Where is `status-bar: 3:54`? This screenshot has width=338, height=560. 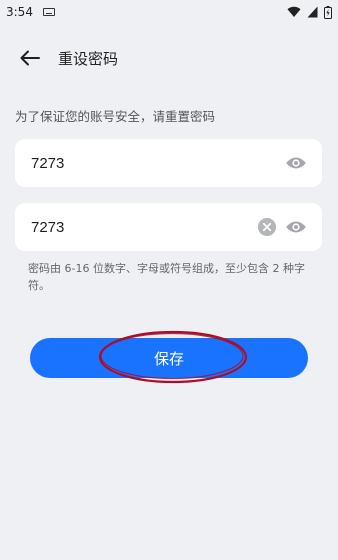 status-bar: 3:54 is located at coordinates (169, 12).